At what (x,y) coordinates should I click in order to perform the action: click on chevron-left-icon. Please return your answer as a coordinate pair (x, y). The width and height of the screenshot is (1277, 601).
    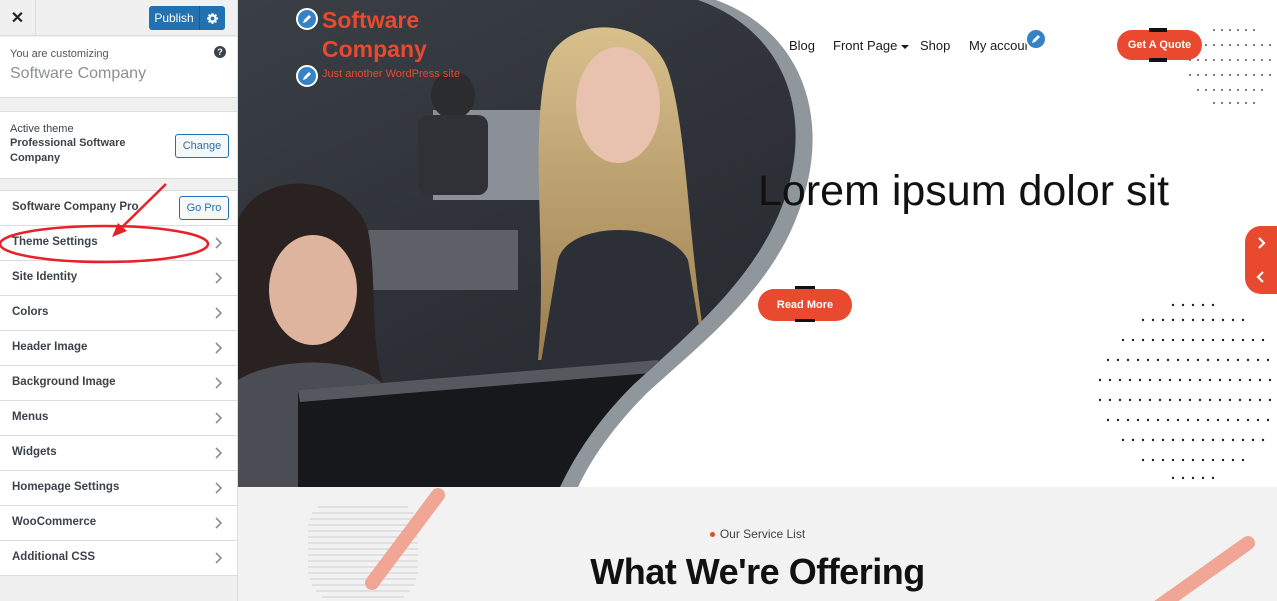
    Looking at the image, I should click on (1261, 277).